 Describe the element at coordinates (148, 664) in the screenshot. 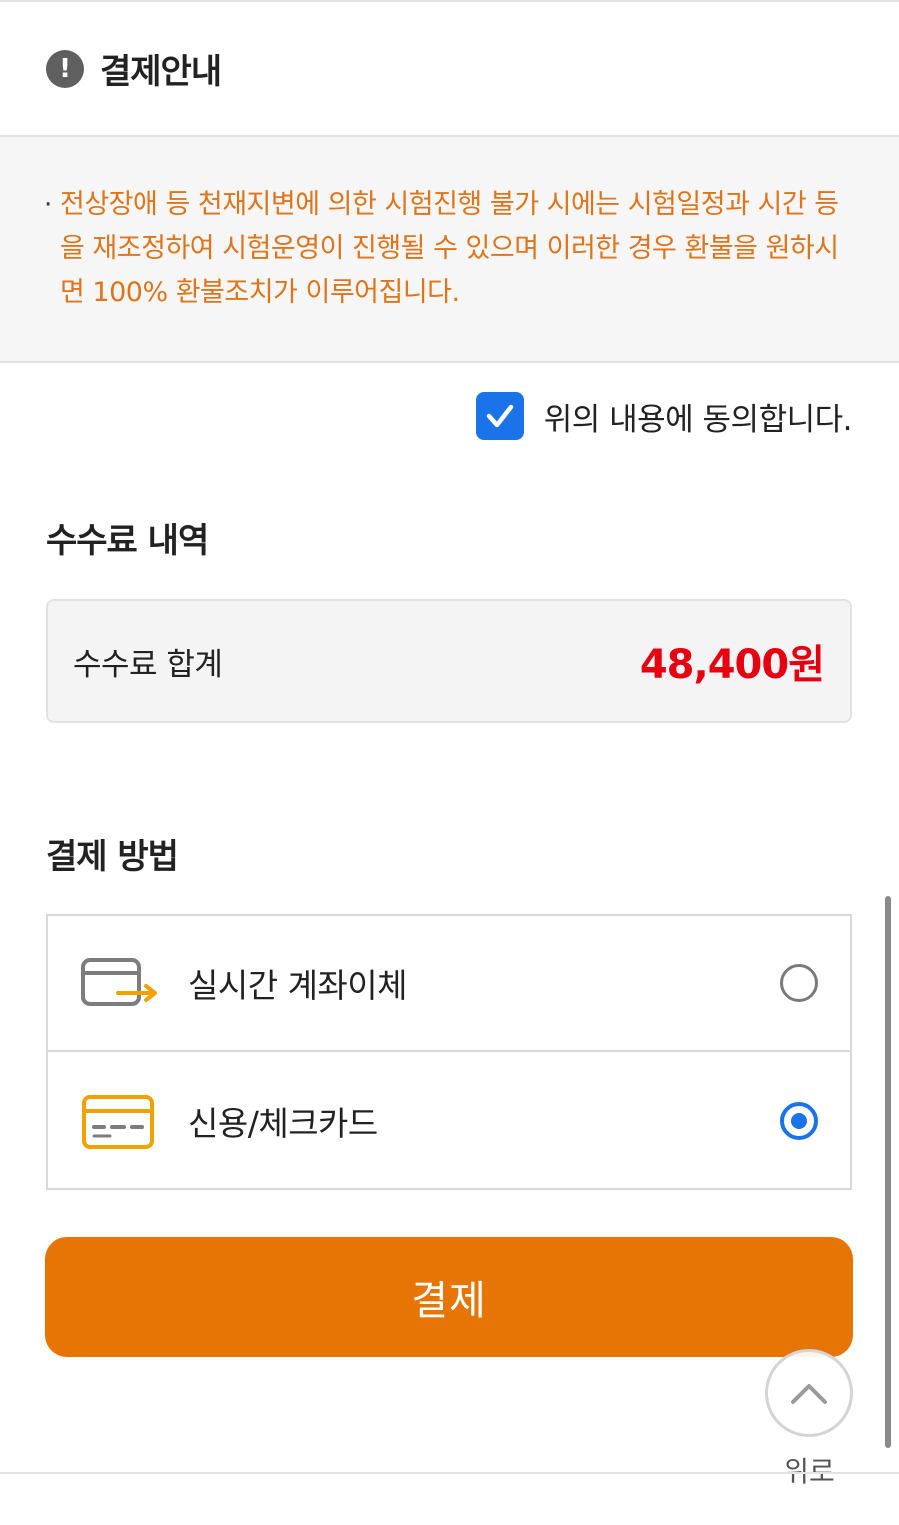

I see `fee-label: 수수료 합계` at that location.